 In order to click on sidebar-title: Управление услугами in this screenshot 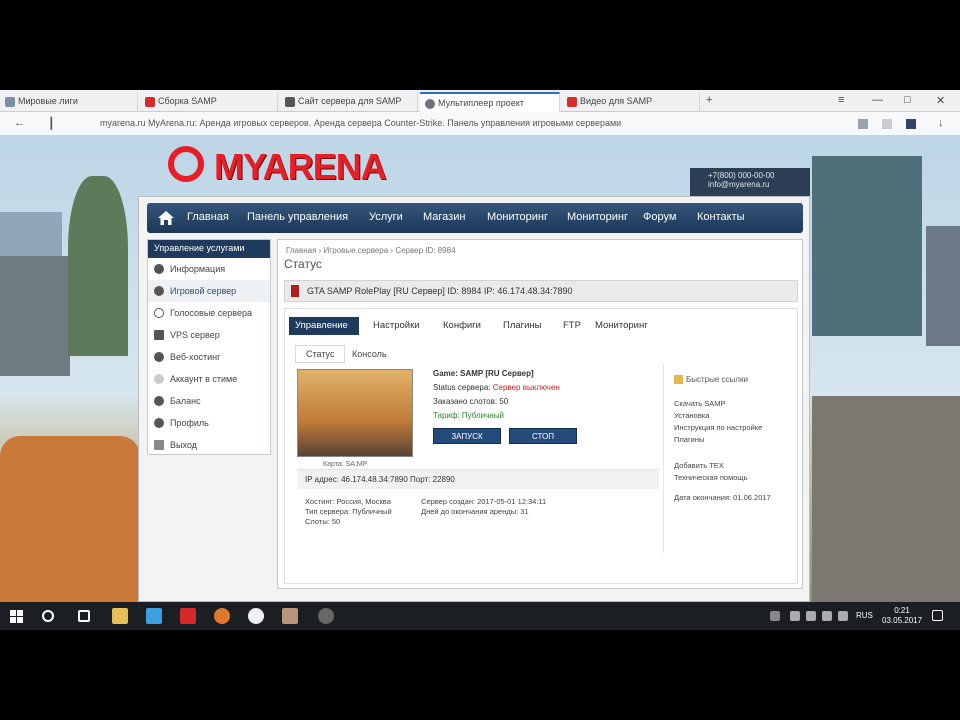, I will do `click(209, 249)`.